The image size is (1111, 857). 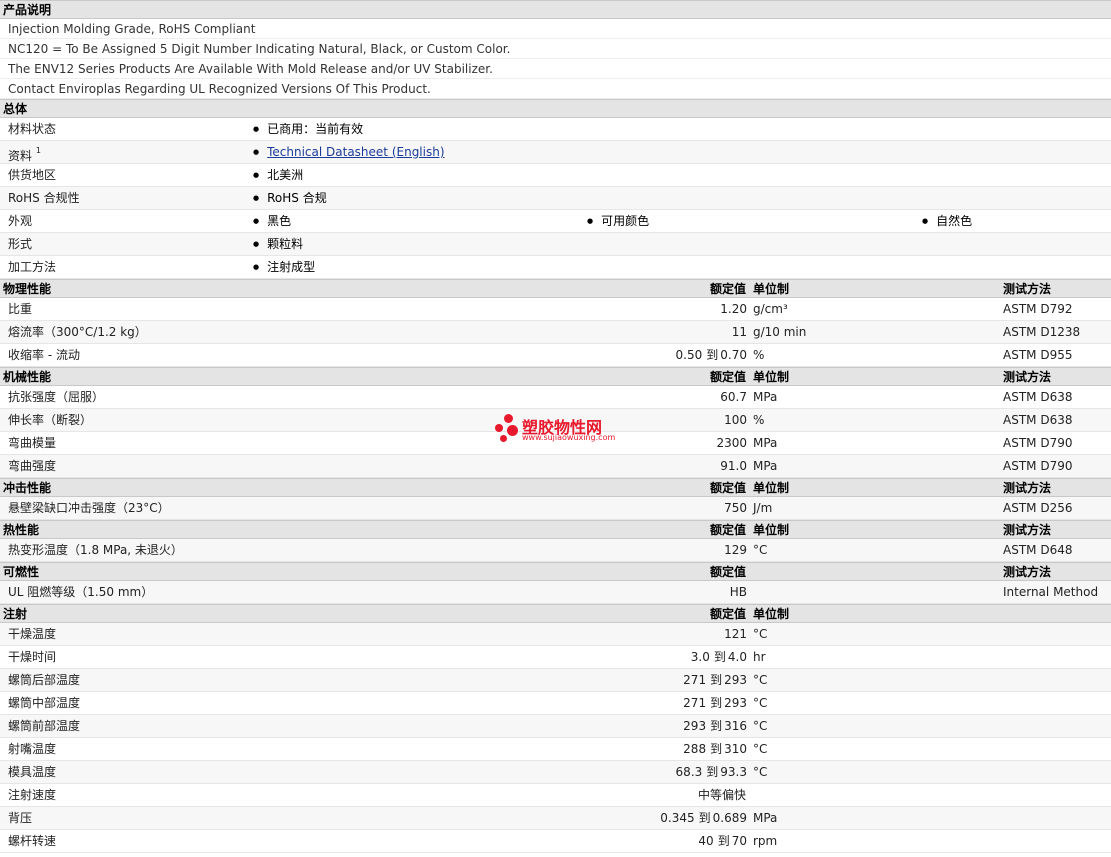 I want to click on property-range: 40 到 70, so click(x=722, y=841).